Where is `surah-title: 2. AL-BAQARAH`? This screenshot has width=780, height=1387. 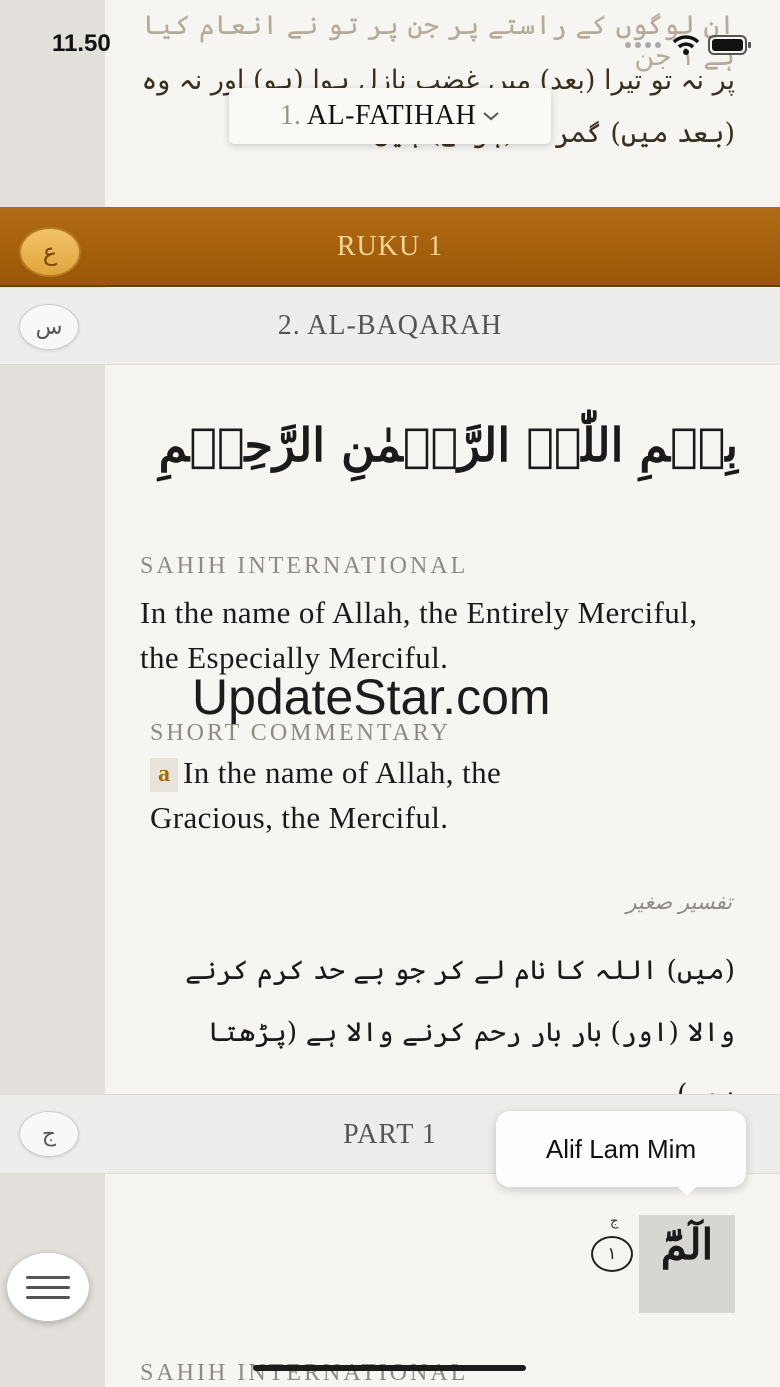 surah-title: 2. AL-BAQARAH is located at coordinates (390, 325).